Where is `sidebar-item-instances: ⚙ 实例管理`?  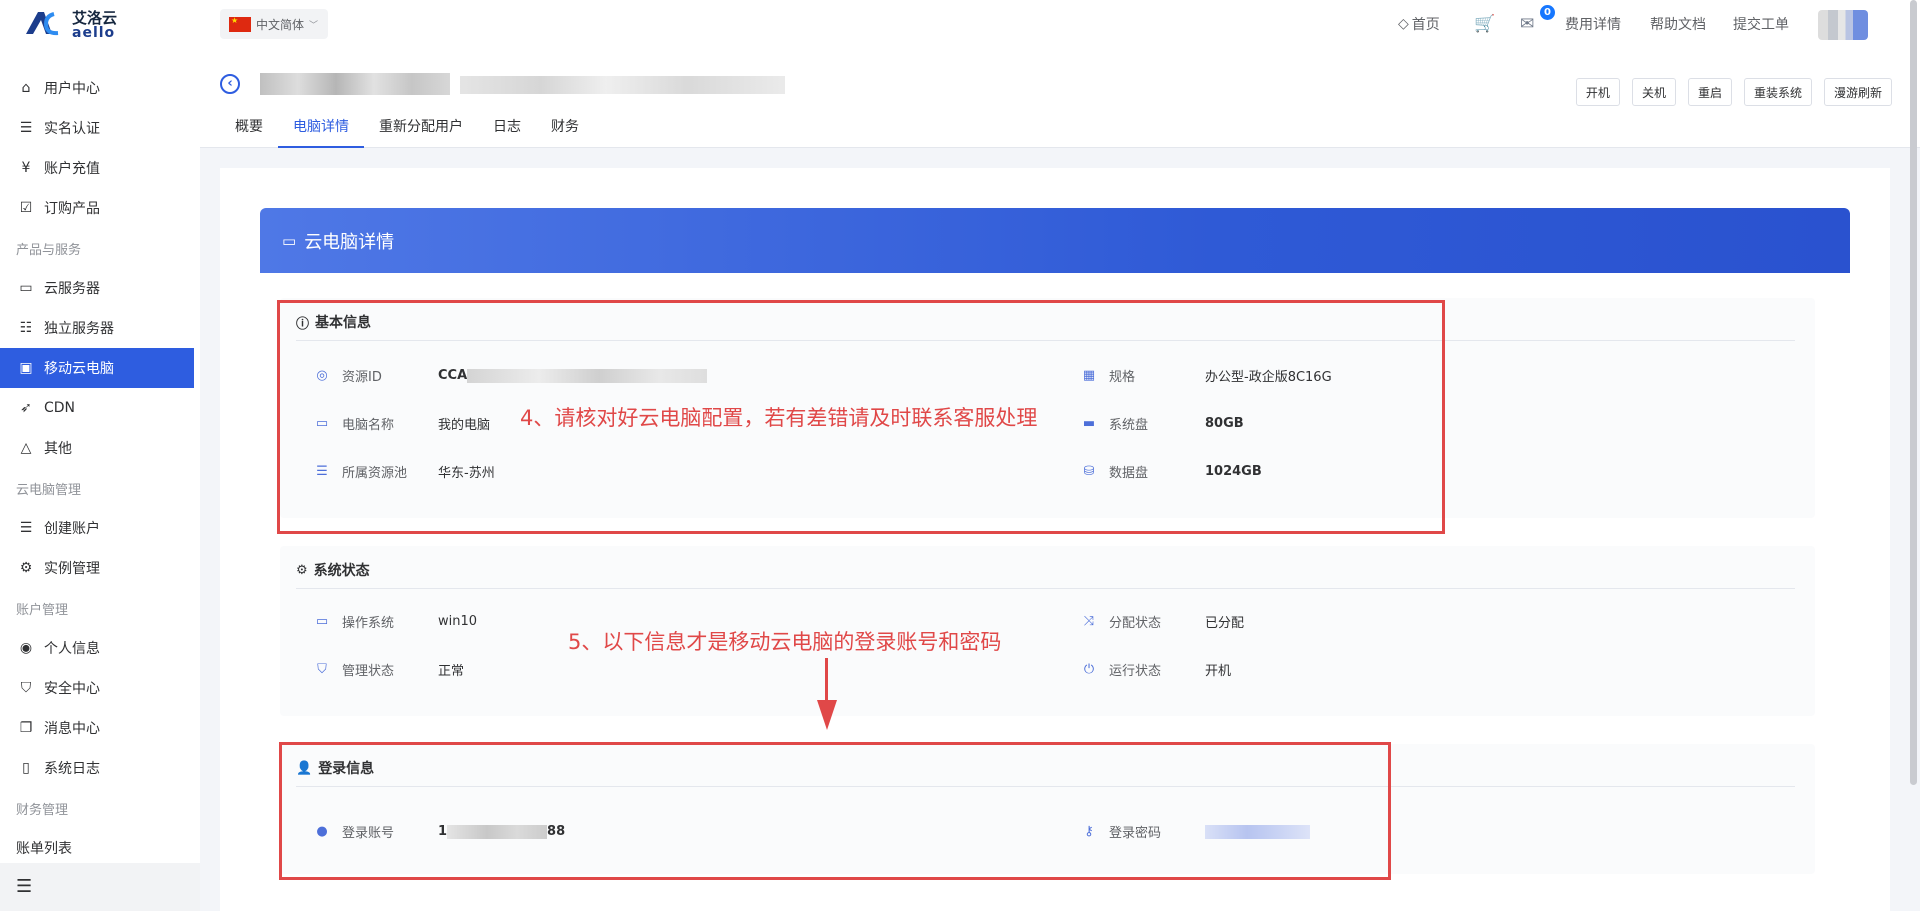
sidebar-item-instances: ⚙ 实例管理 is located at coordinates (97, 568).